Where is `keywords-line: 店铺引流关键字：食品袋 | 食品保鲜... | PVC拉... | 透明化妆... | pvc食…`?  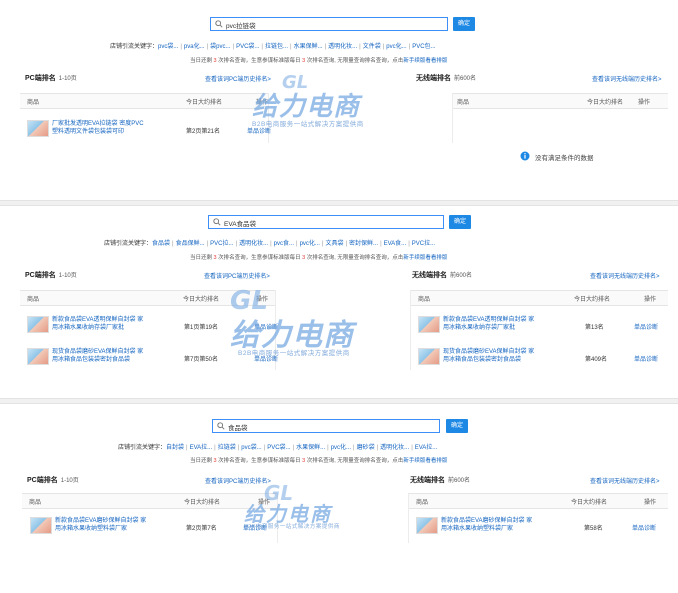
keywords-line: 店铺引流关键字：食品袋 | 食品保鲜... | PVC拉... | 透明化妆... | pvc食… is located at coordinates (270, 244).